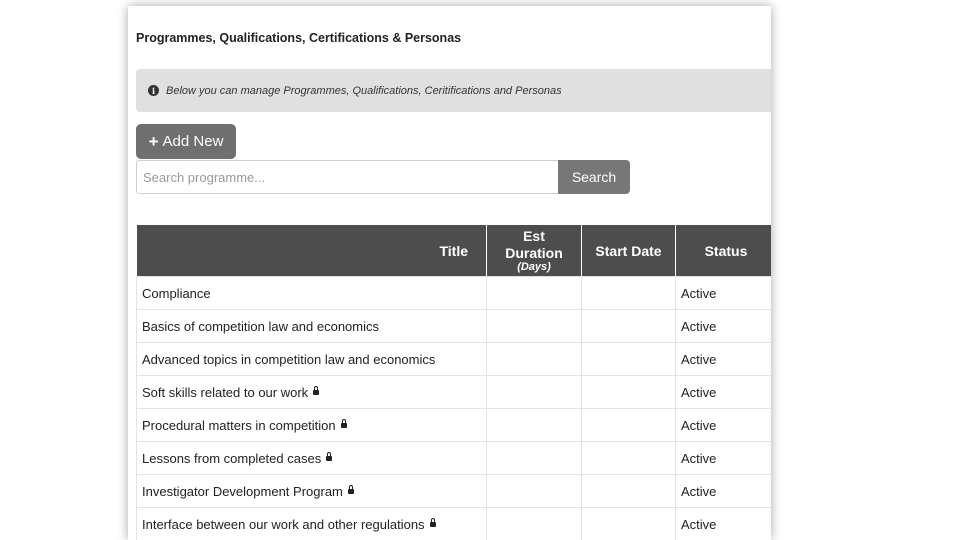  I want to click on row-title: Soft skills related to our work, so click(225, 392).